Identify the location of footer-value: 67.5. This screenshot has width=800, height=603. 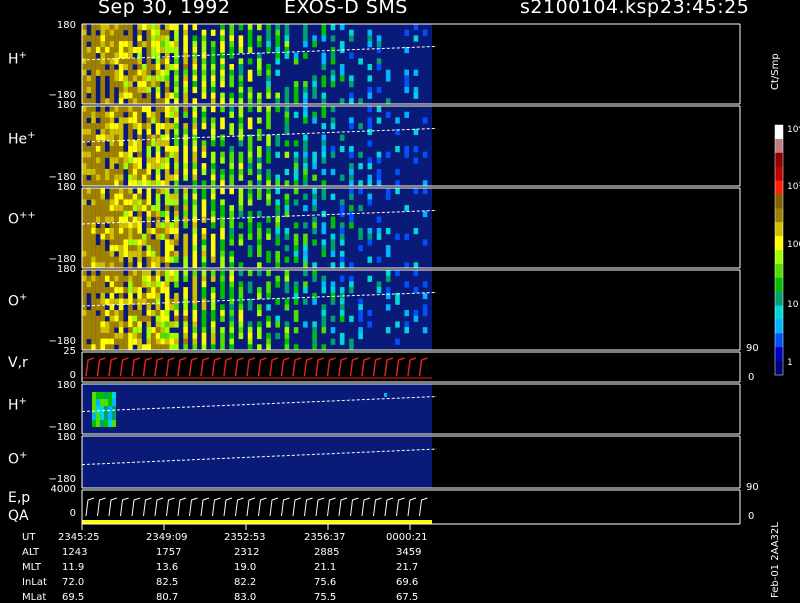
(407, 597).